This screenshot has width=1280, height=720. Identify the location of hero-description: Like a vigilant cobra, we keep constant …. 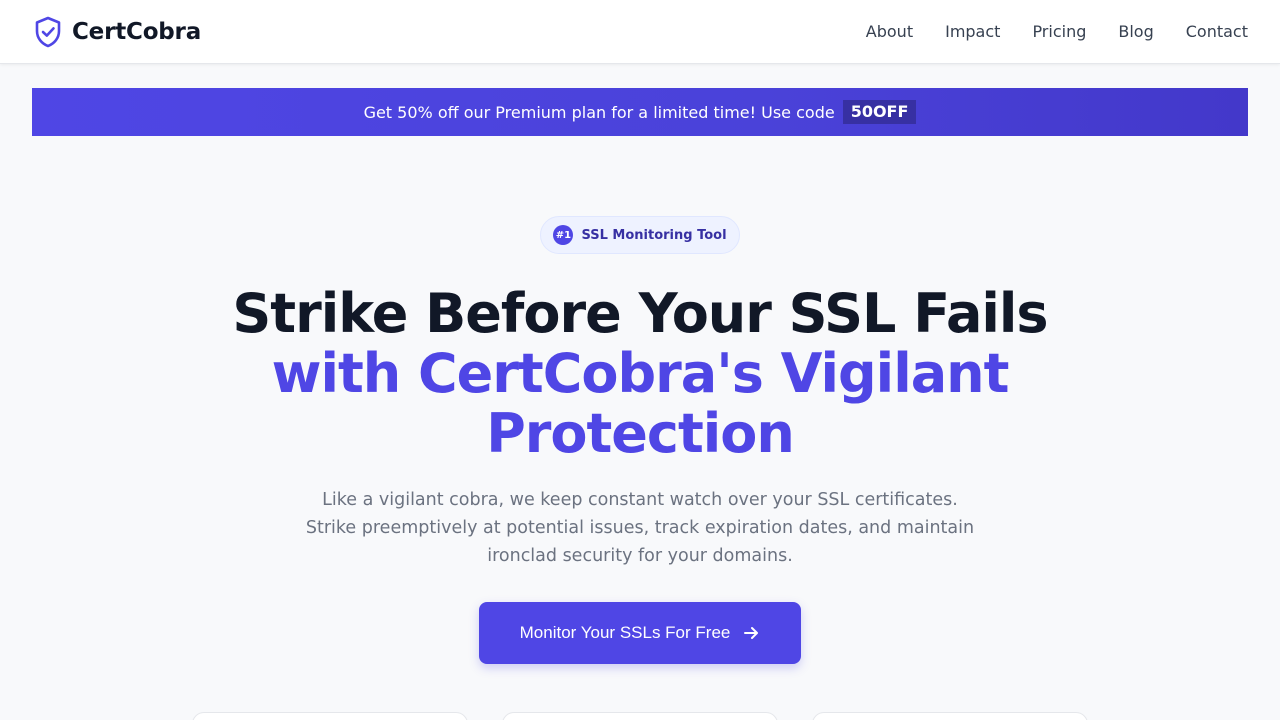
(640, 528).